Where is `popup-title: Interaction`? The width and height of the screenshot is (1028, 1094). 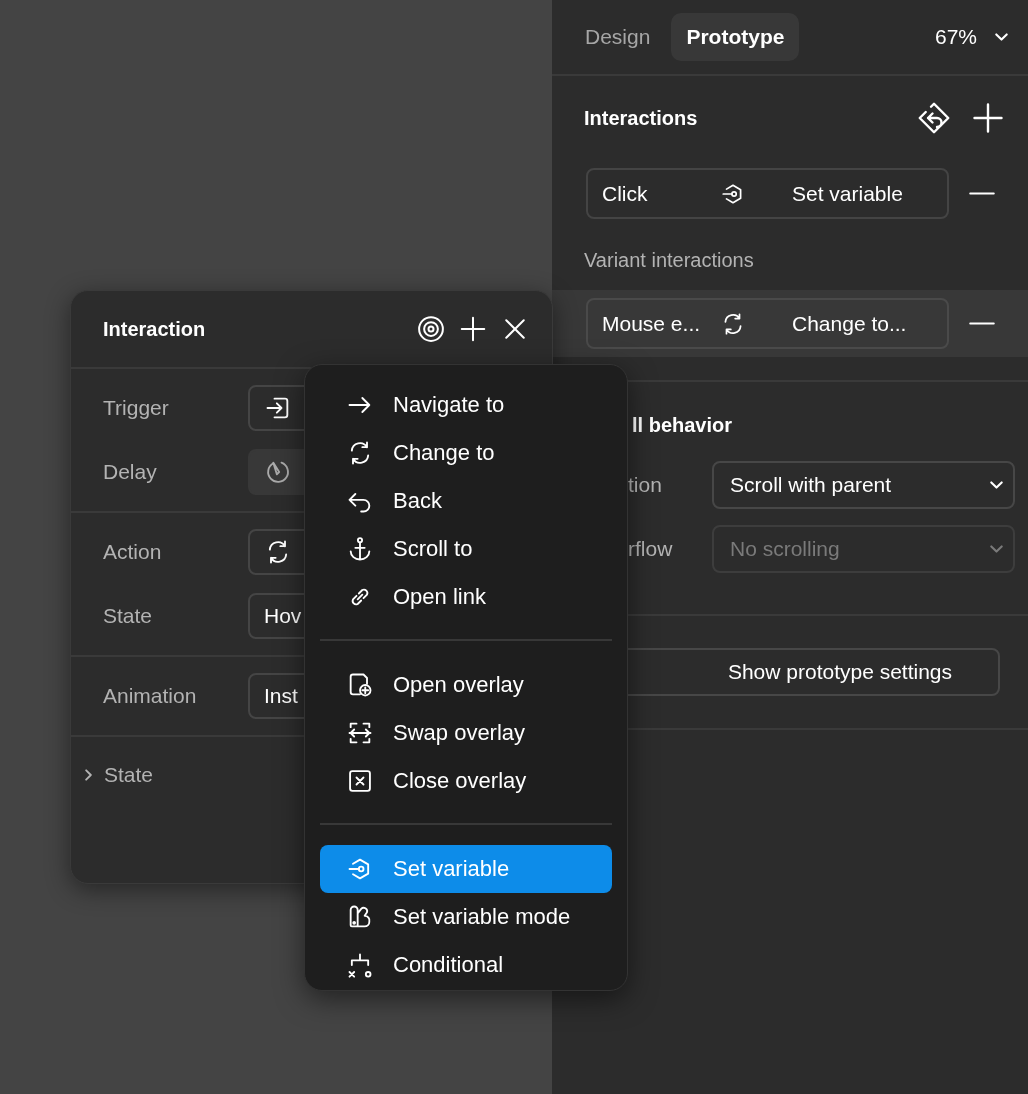 popup-title: Interaction is located at coordinates (154, 329).